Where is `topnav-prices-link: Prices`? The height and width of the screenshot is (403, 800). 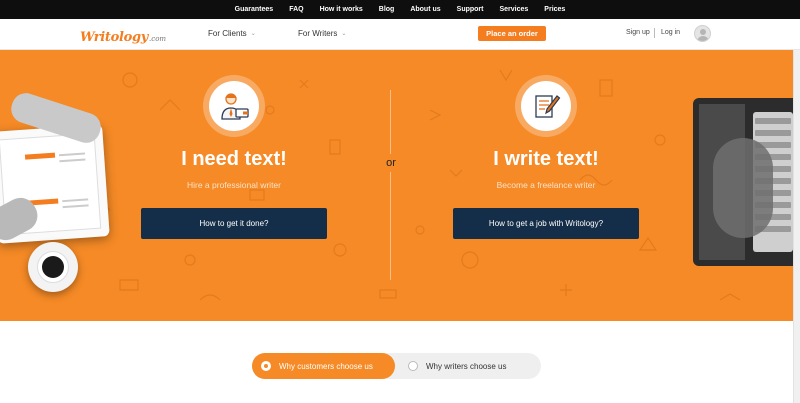 topnav-prices-link: Prices is located at coordinates (554, 9).